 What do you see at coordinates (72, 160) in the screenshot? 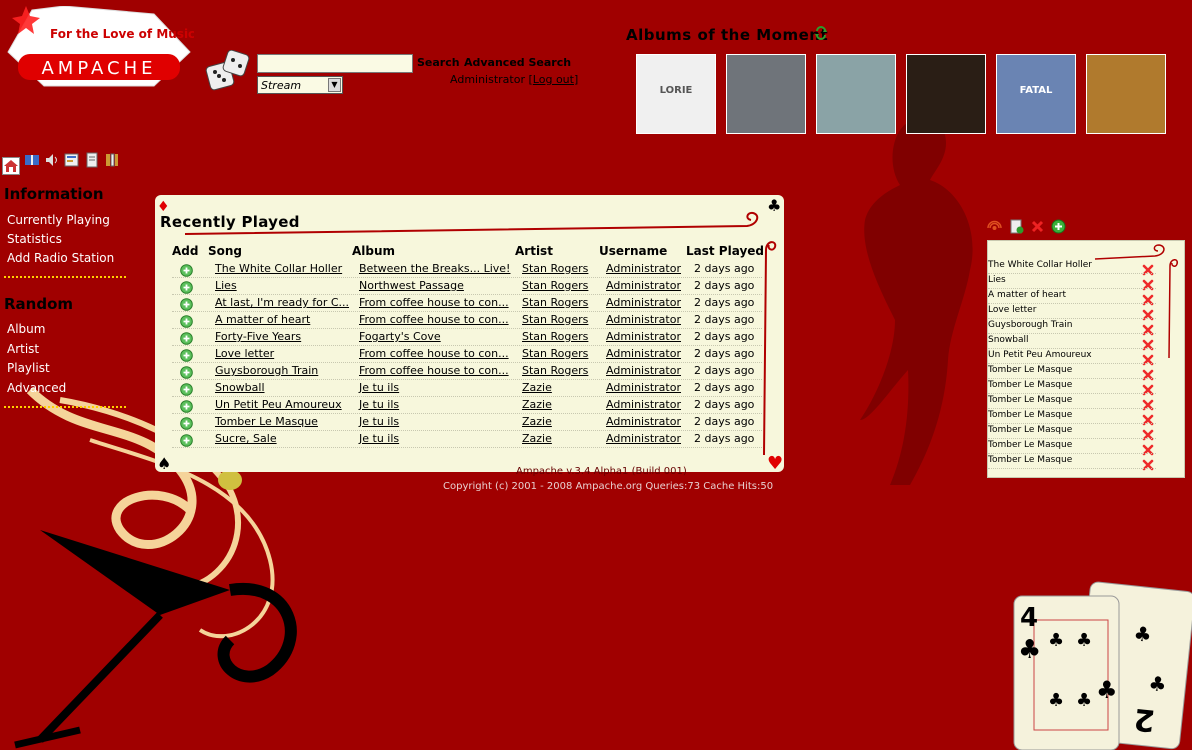
I see `admin-icon` at bounding box center [72, 160].